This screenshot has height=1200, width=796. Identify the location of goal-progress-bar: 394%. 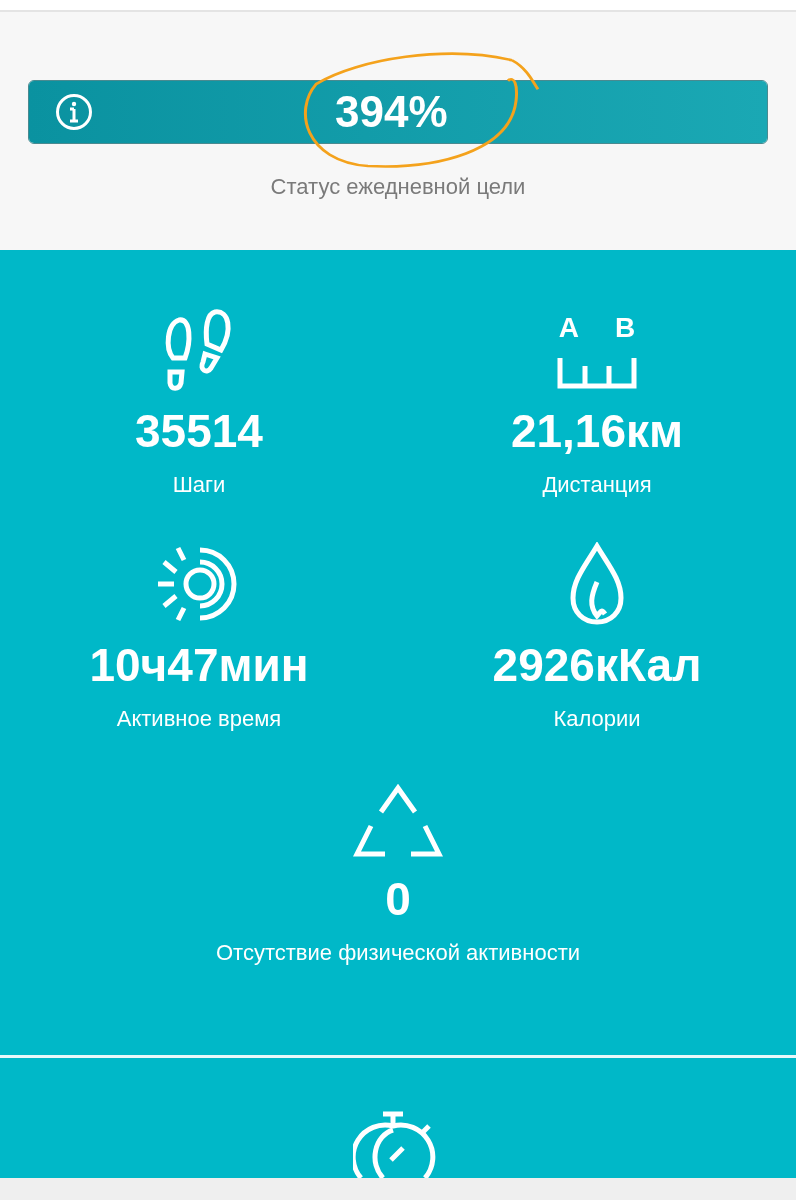
(398, 112).